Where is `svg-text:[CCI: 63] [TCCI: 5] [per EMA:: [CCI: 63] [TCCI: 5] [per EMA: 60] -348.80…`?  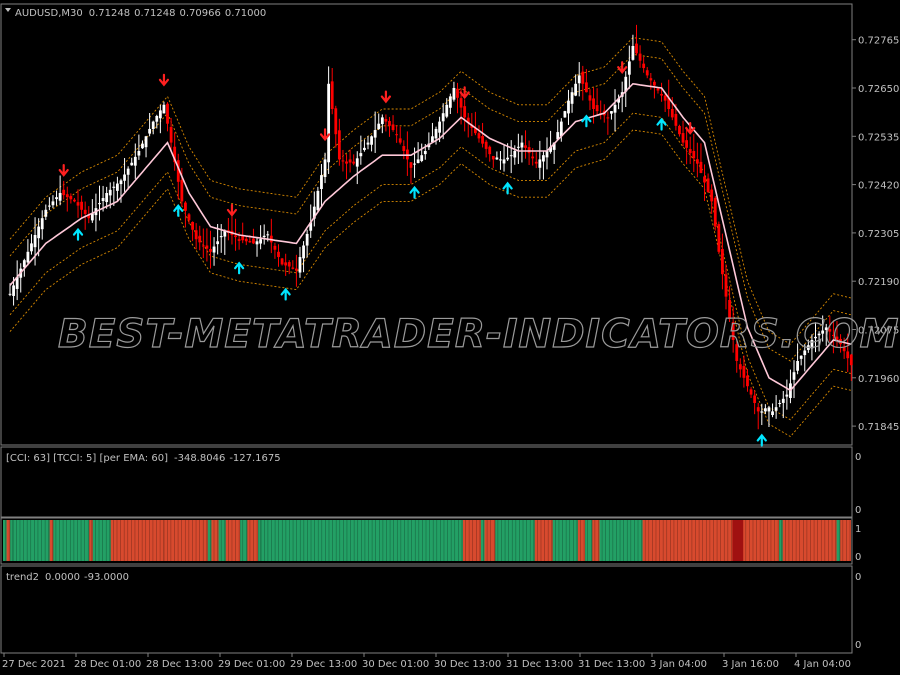
svg-text:[CCI: 63] [TCCI: 5] [per EMA:: [CCI: 63] [TCCI: 5] [per EMA: 60] -348.80… is located at coordinates (143, 458).